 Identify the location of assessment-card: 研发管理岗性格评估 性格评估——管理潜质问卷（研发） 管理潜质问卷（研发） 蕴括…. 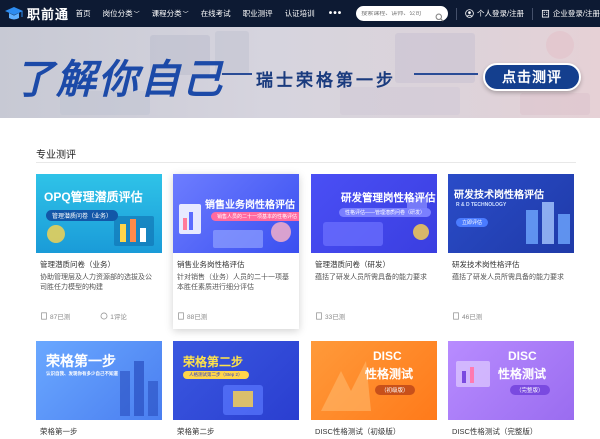
(374, 247).